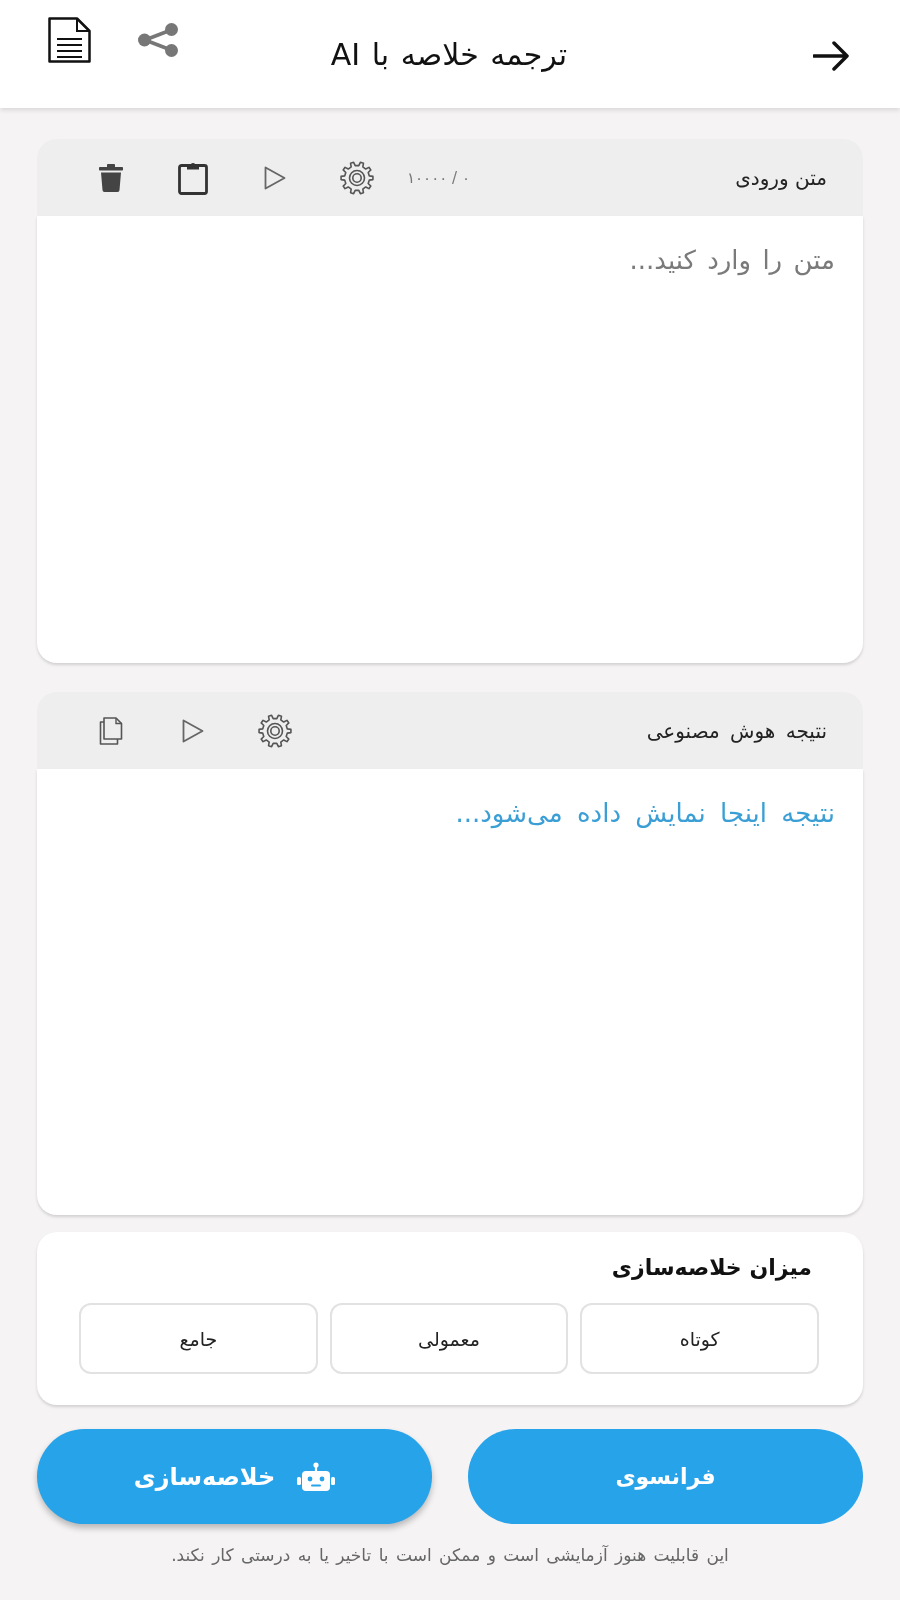 This screenshot has width=900, height=1600. I want to click on input-label: متن ورودی, so click(781, 177).